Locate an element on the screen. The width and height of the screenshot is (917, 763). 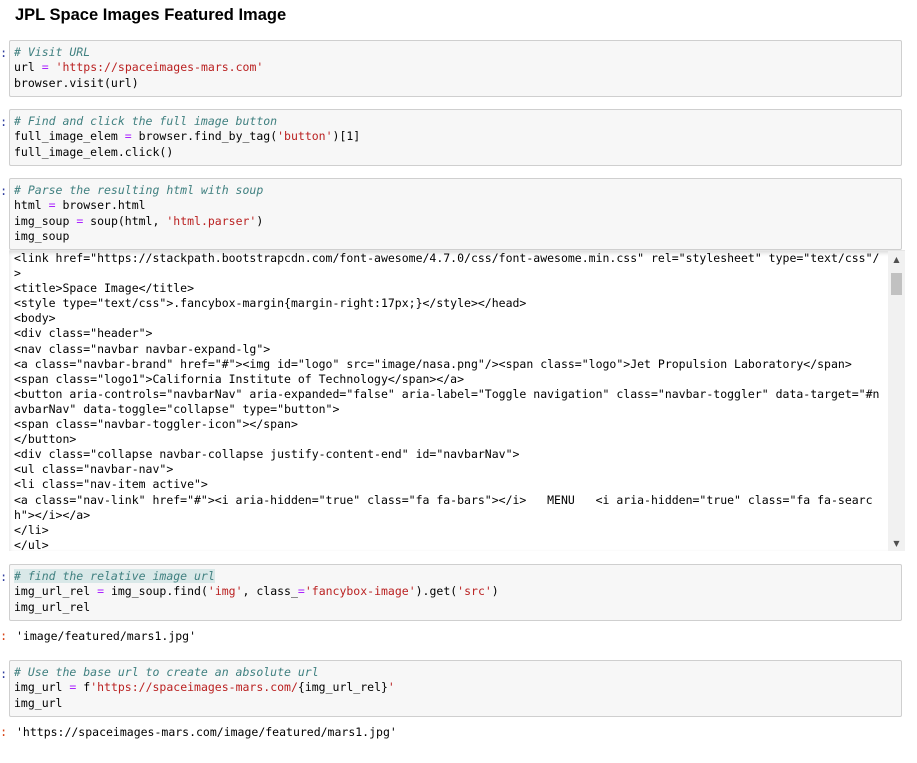
scrollbar-thumb is located at coordinates (896, 284).